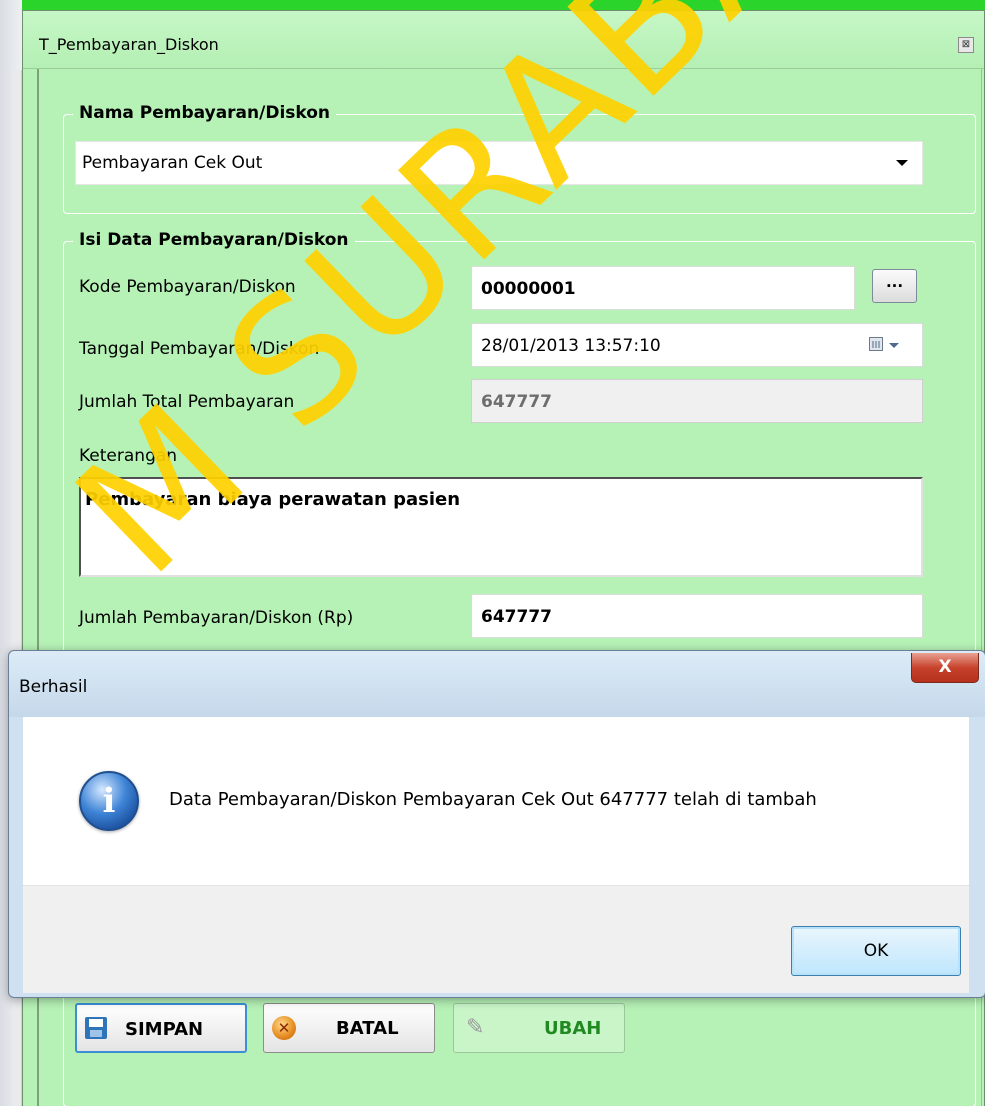  Describe the element at coordinates (503, 40) in the screenshot. I see `window-titlebar: T_Pembayaran_Diskon ⊠` at that location.